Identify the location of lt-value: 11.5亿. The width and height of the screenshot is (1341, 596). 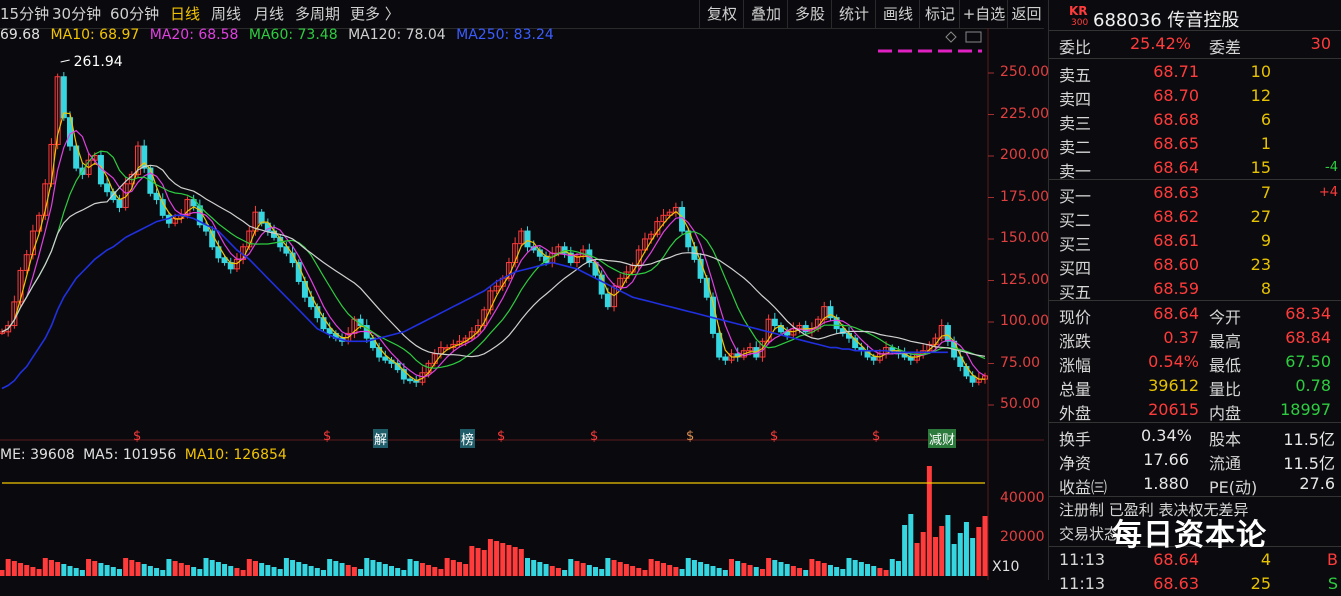
(1309, 463).